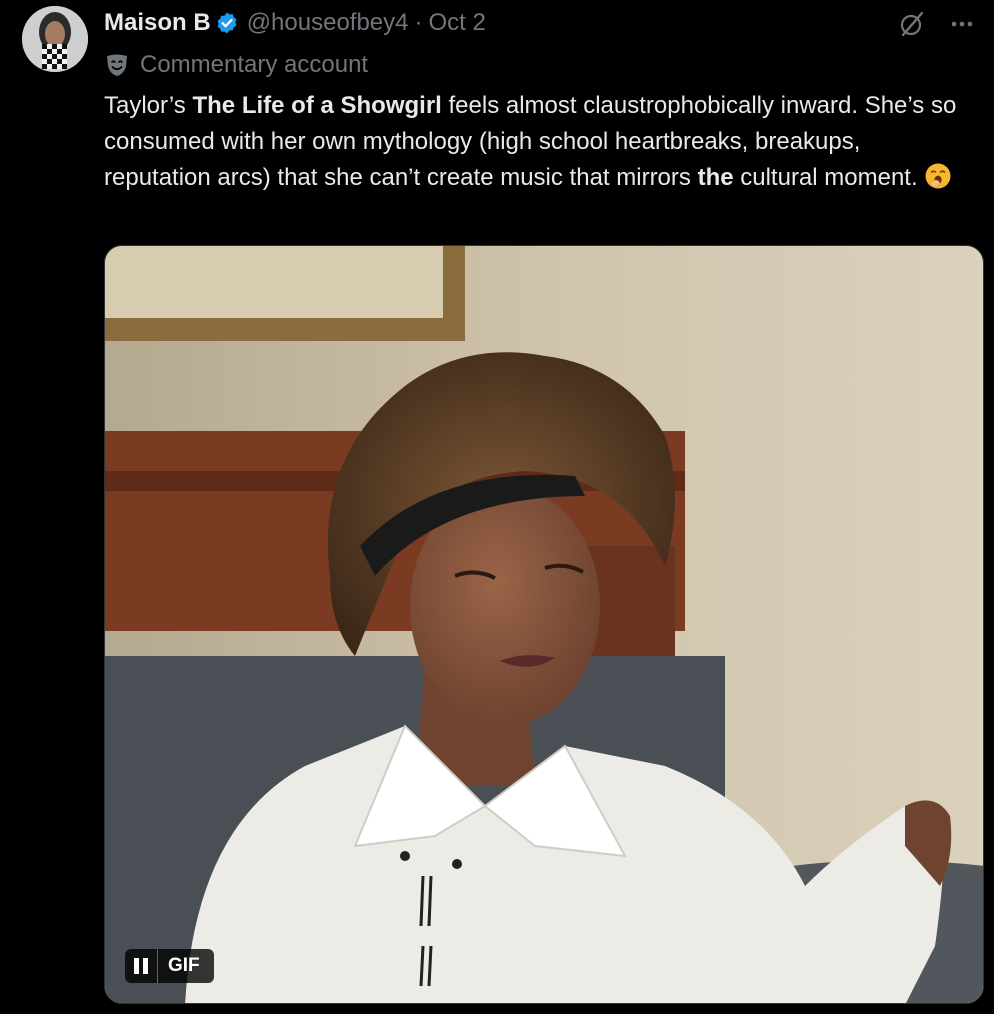  Describe the element at coordinates (457, 23) in the screenshot. I see `post-date: Oct 2` at that location.